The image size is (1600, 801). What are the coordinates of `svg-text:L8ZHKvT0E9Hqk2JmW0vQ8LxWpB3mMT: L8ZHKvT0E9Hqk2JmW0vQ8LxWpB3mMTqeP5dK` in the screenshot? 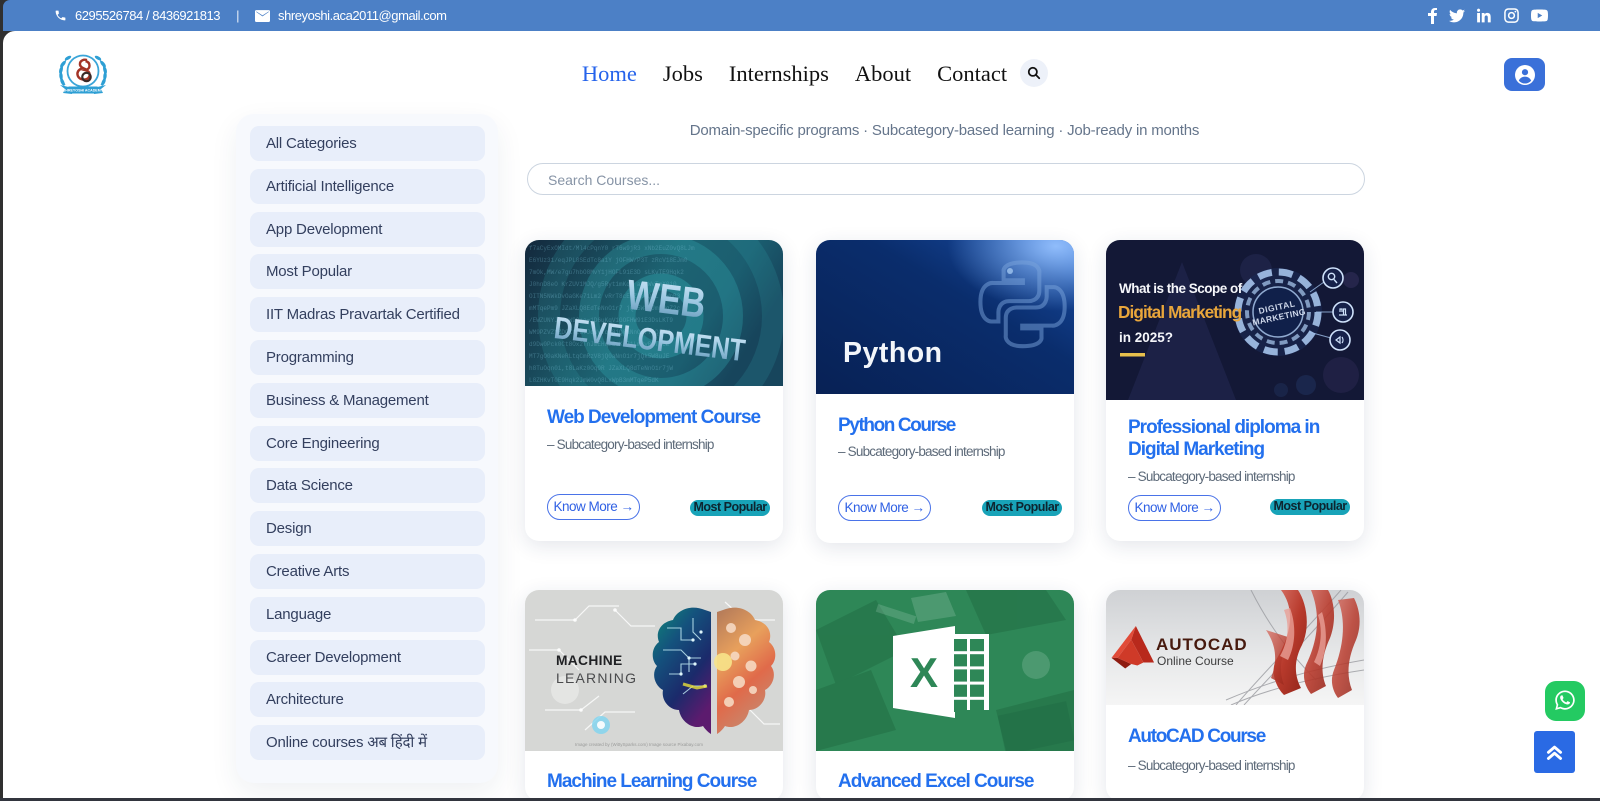 It's located at (594, 380).